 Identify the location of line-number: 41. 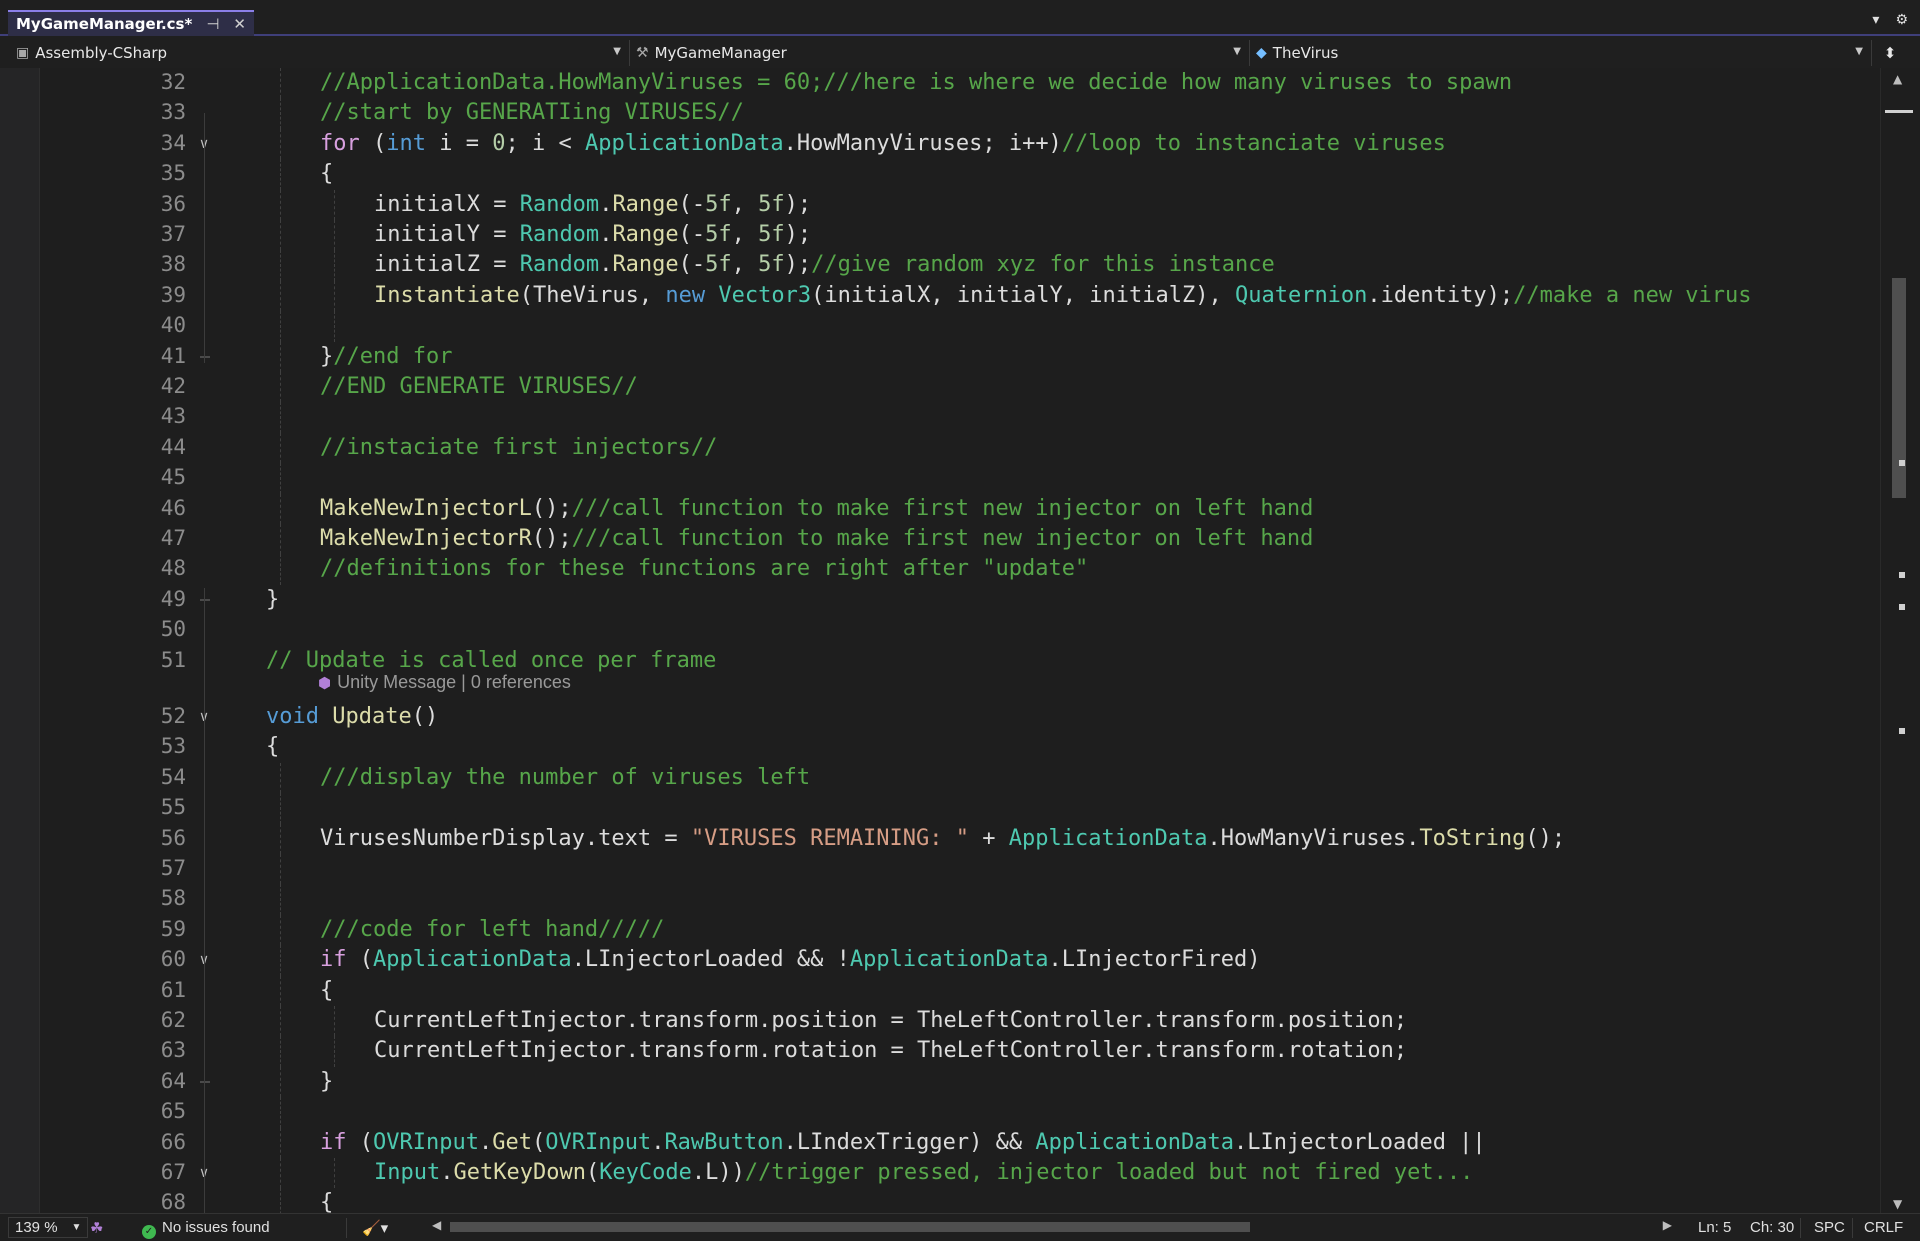
(173, 355).